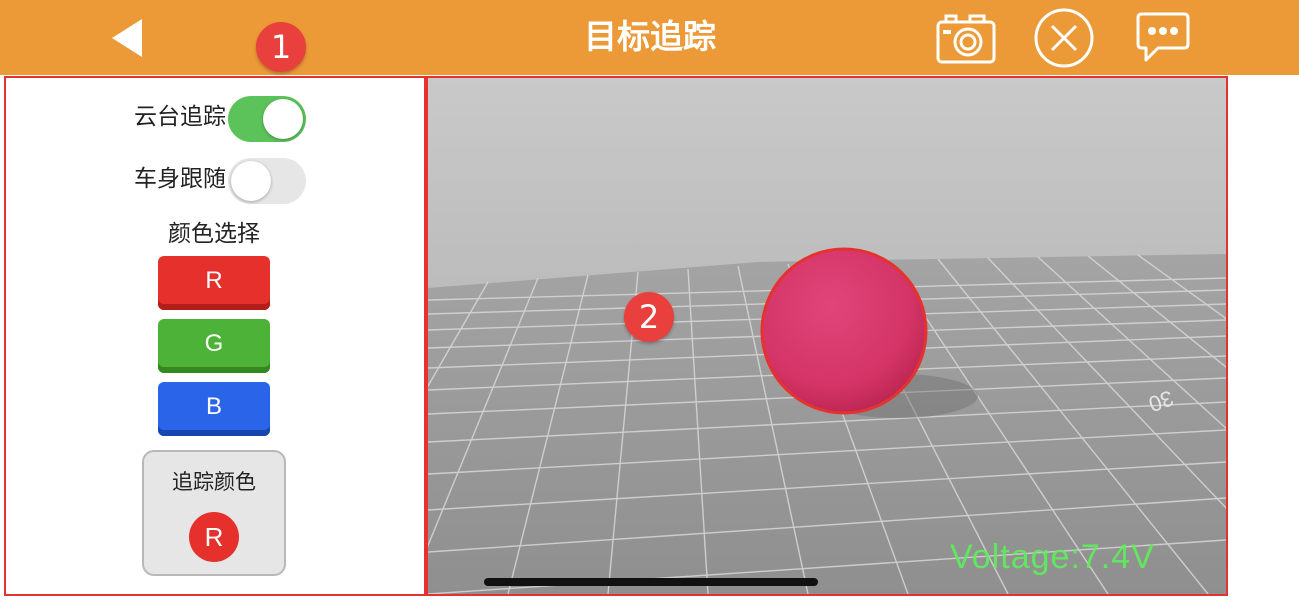  I want to click on body-follow-row: 车身跟随, so click(216, 179).